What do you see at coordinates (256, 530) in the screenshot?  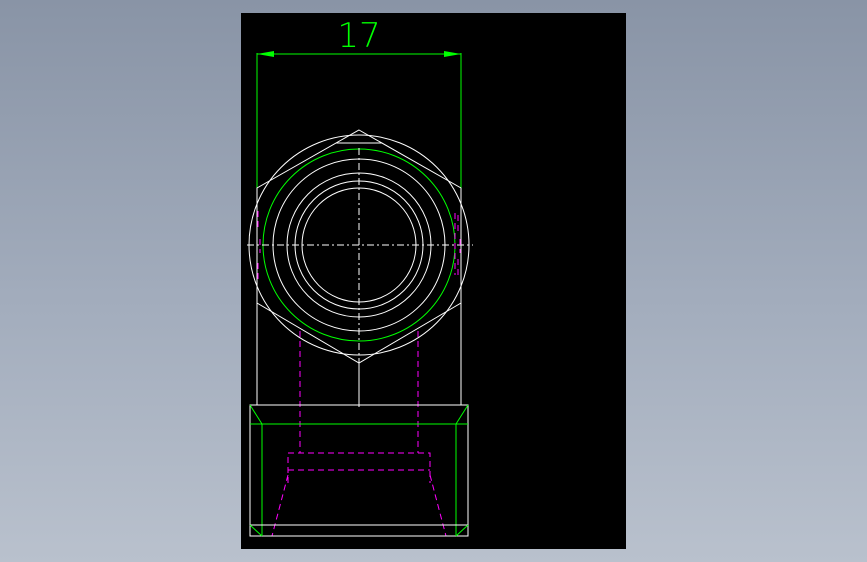 I see `fitting-chamfer-bottom-left` at bounding box center [256, 530].